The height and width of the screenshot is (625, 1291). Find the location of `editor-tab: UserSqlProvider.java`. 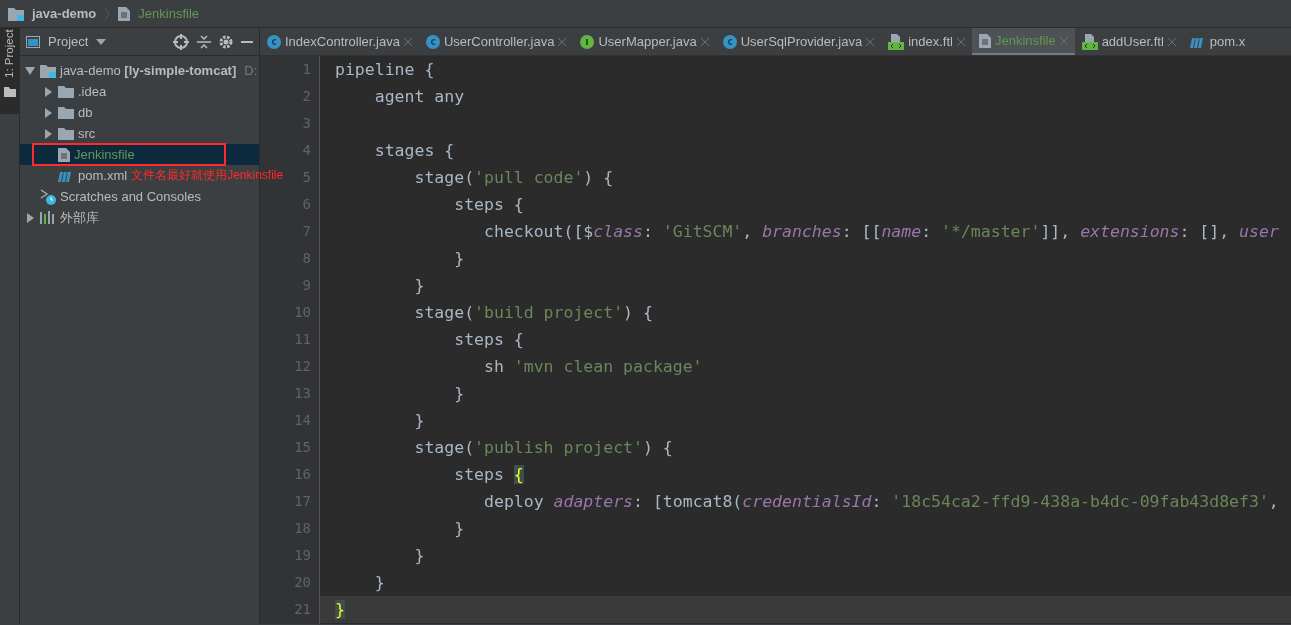

editor-tab: UserSqlProvider.java is located at coordinates (798, 41).